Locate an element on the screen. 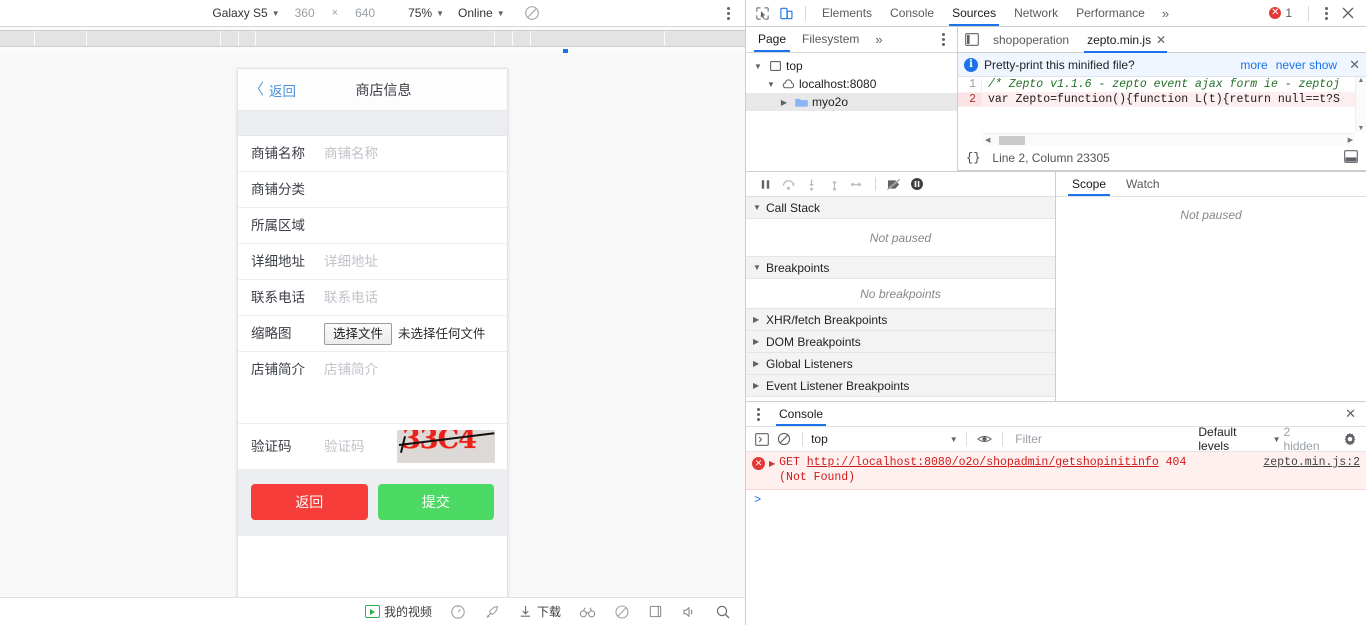  step-into-icon is located at coordinates (811, 184).